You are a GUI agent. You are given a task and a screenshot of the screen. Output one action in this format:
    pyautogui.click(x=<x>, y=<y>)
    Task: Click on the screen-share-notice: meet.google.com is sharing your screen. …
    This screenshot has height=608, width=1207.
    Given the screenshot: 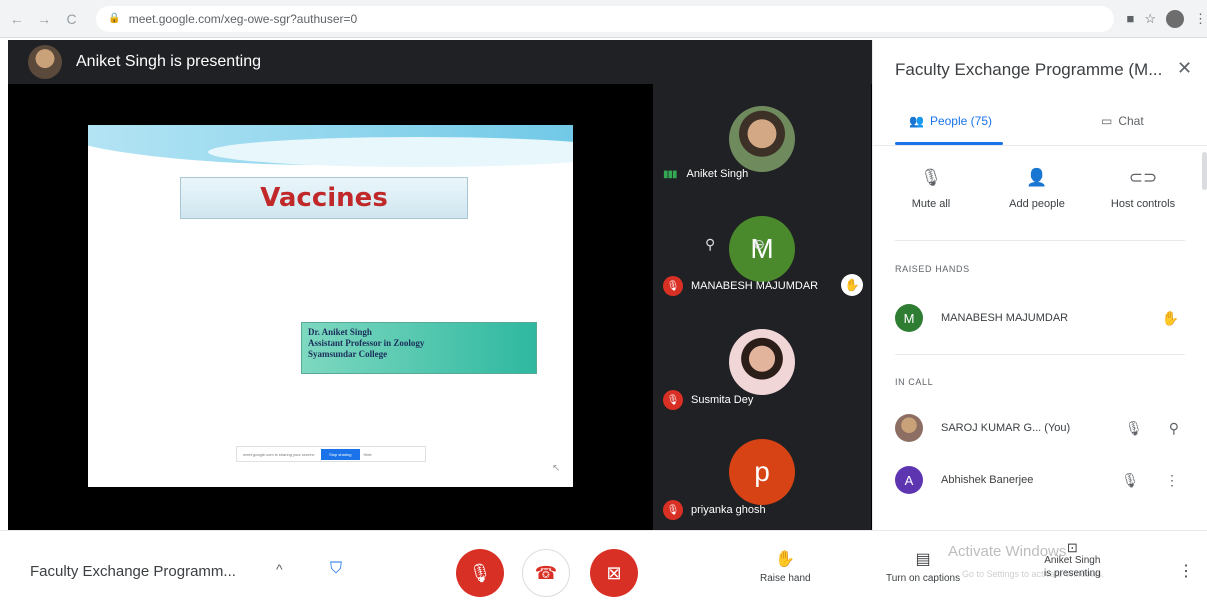 What is the action you would take?
    pyautogui.click(x=331, y=454)
    